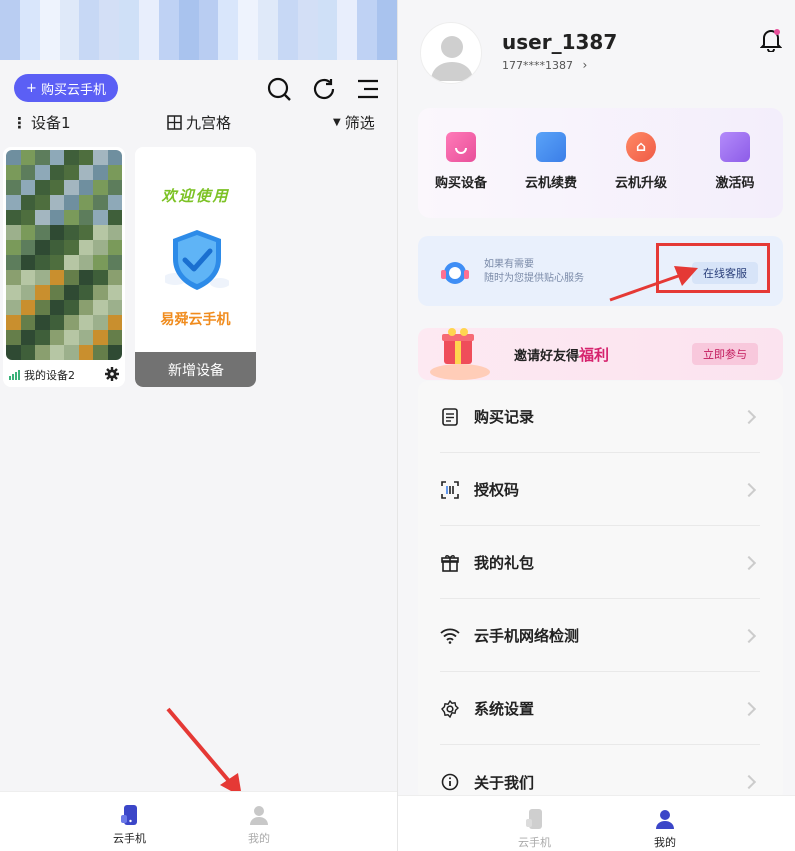 Image resolution: width=795 pixels, height=851 pixels. I want to click on wifi-icon, so click(450, 636).